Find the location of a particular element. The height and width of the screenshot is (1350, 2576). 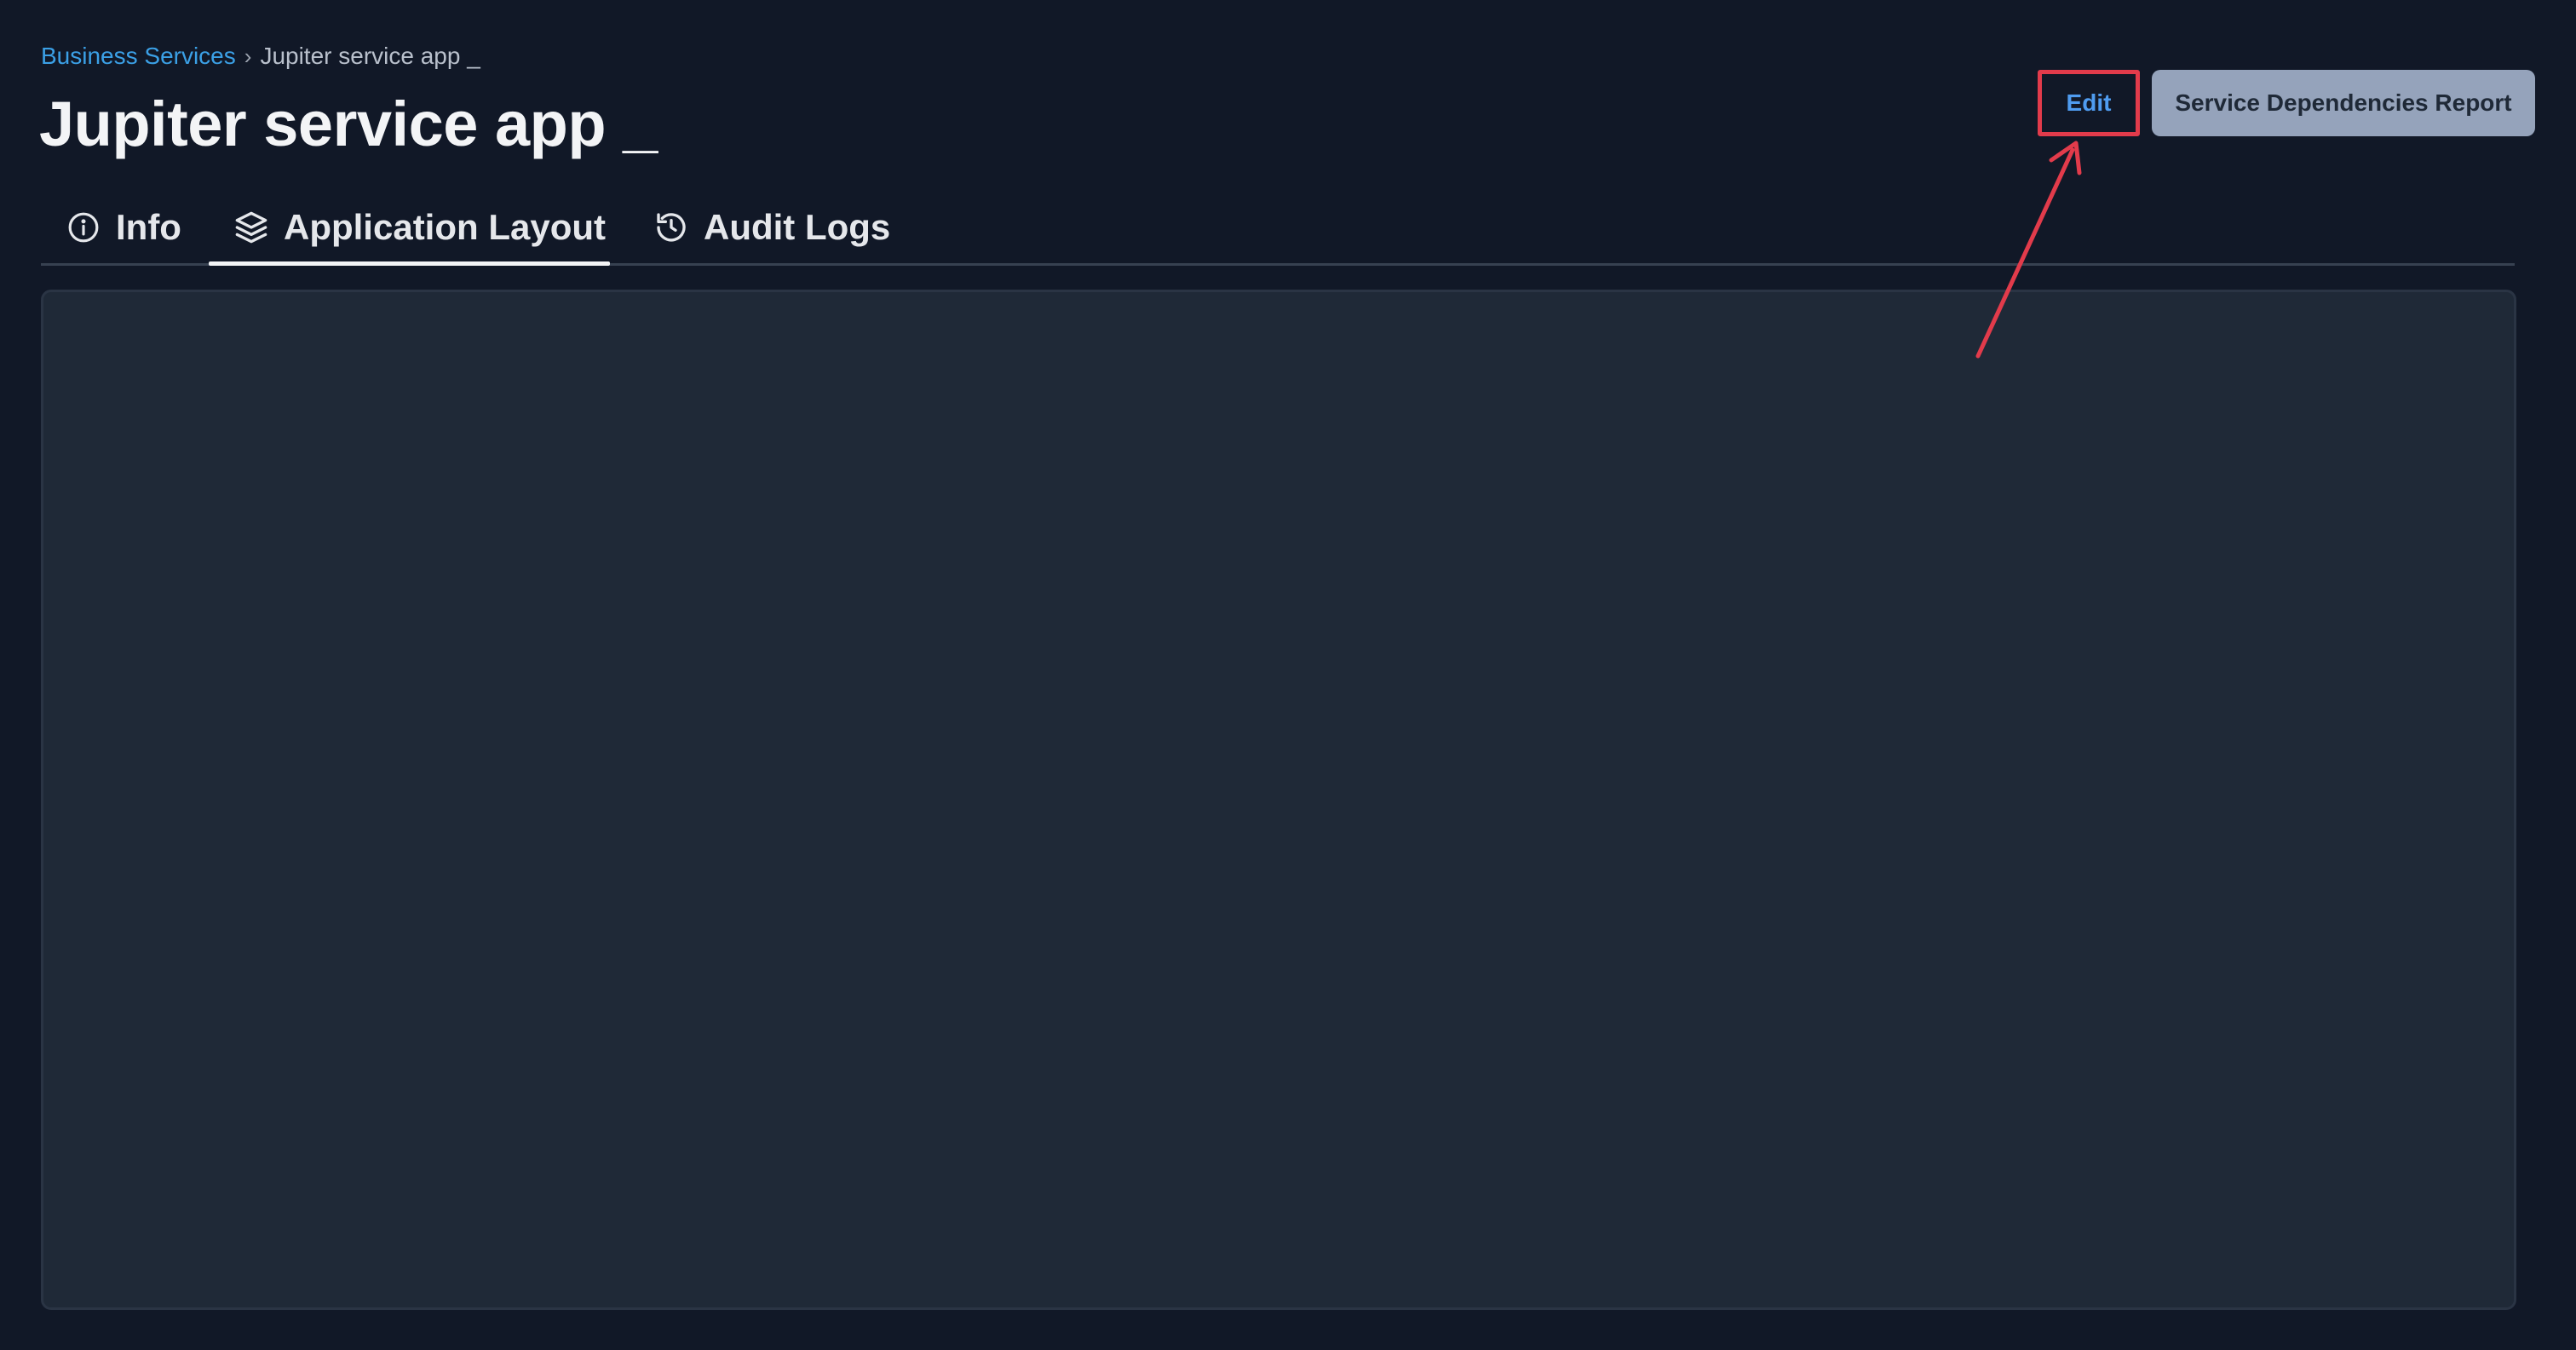

tab-audit-logs-label: Audit Logs is located at coordinates (798, 227).